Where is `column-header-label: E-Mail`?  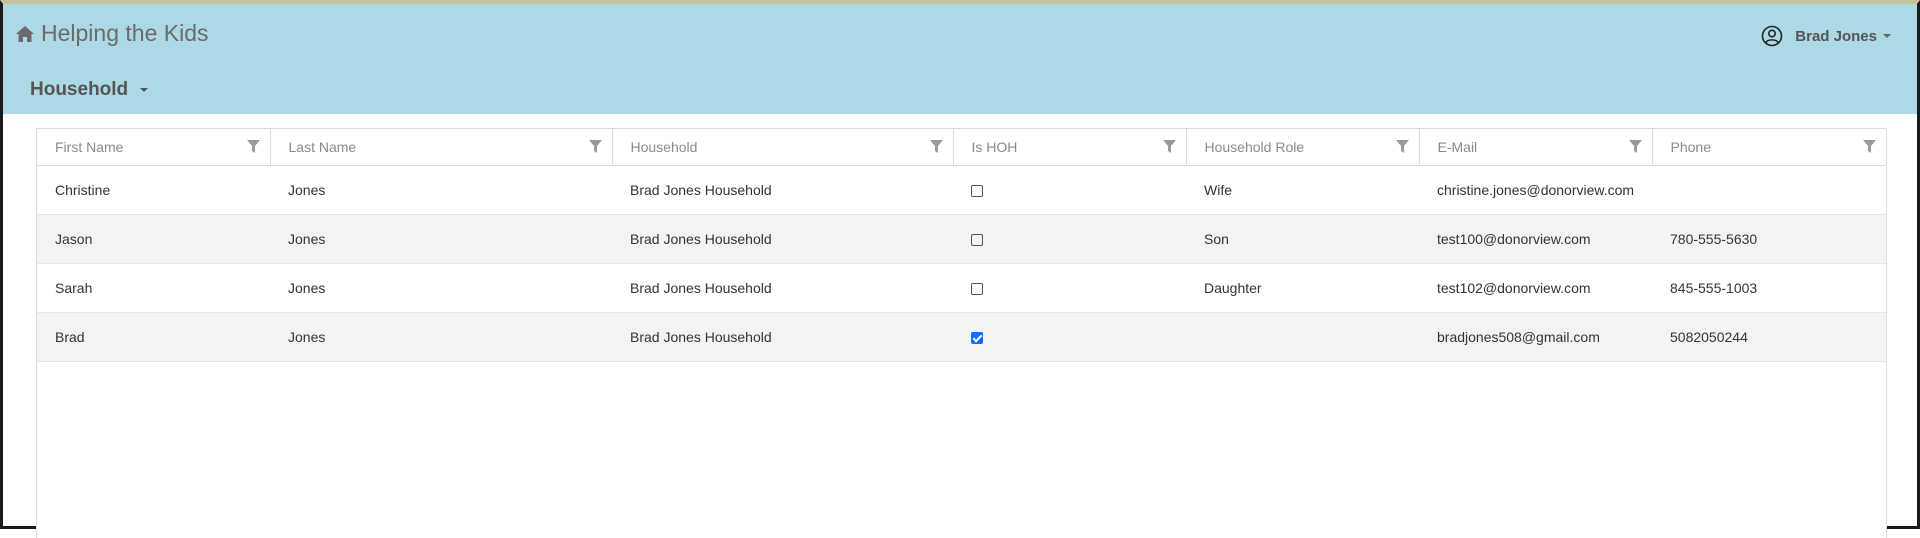 column-header-label: E-Mail is located at coordinates (1457, 147).